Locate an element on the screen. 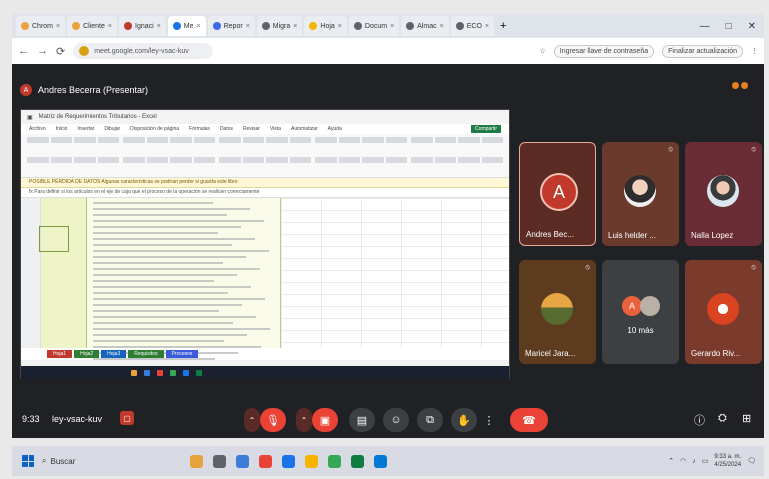  taskbar-apps is located at coordinates (288, 461).